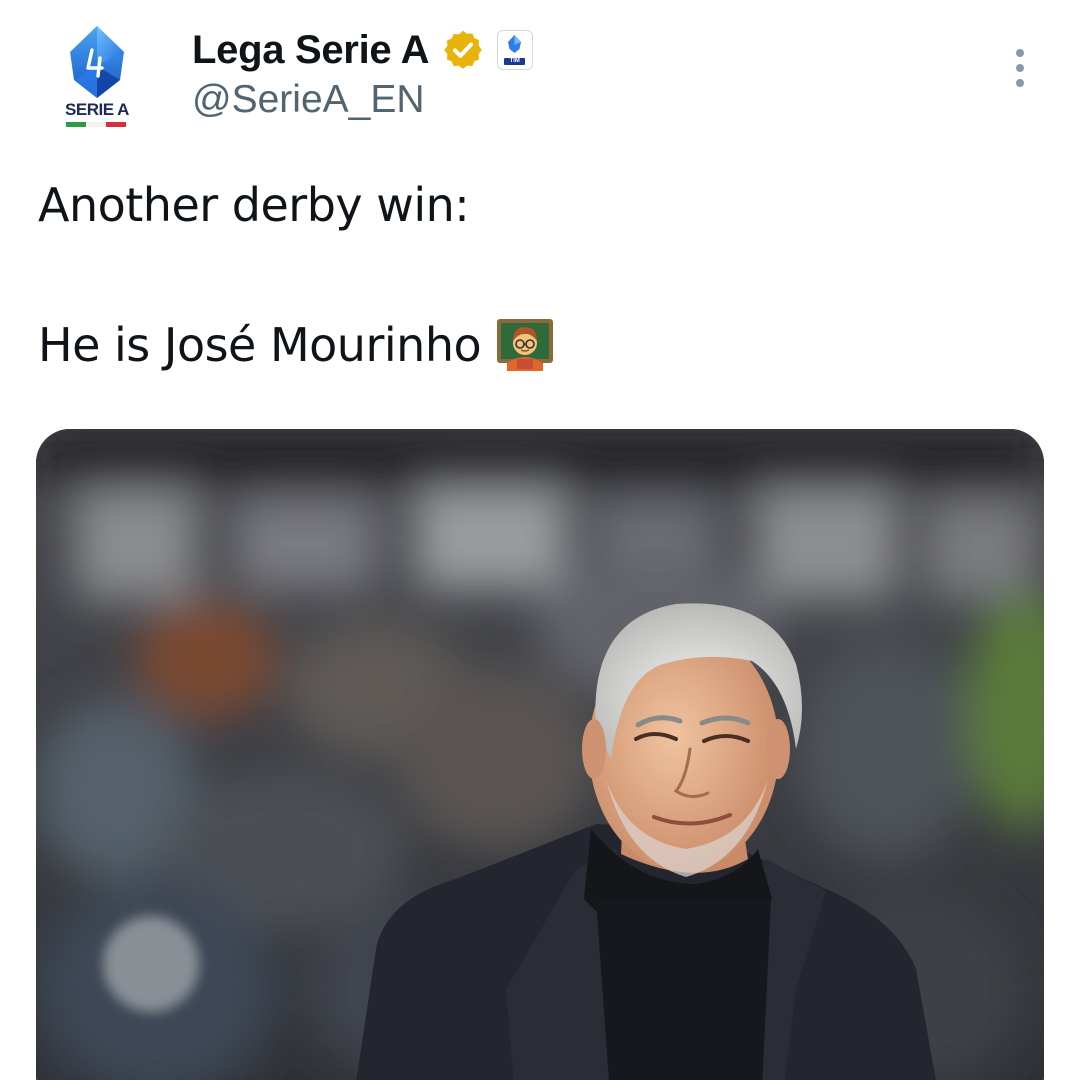  What do you see at coordinates (260, 345) in the screenshot?
I see `tweet-line-2: He is José Mourinho` at bounding box center [260, 345].